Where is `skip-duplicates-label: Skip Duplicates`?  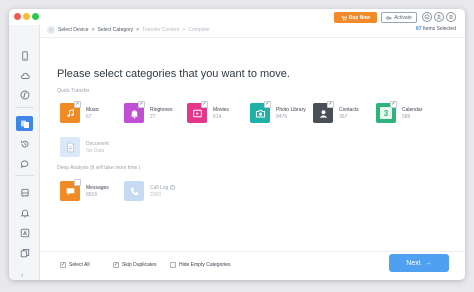 skip-duplicates-label: Skip Duplicates is located at coordinates (139, 265).